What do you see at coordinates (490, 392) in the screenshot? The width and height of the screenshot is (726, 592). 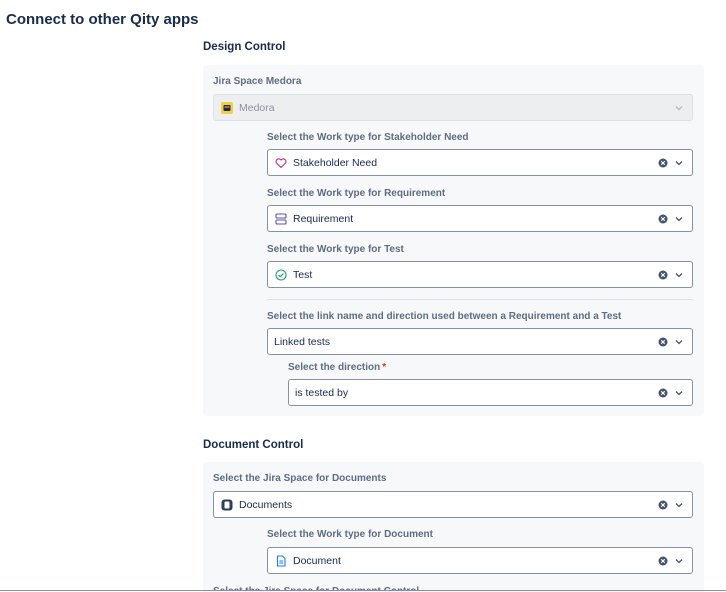 I see `direction-select: is tested by` at bounding box center [490, 392].